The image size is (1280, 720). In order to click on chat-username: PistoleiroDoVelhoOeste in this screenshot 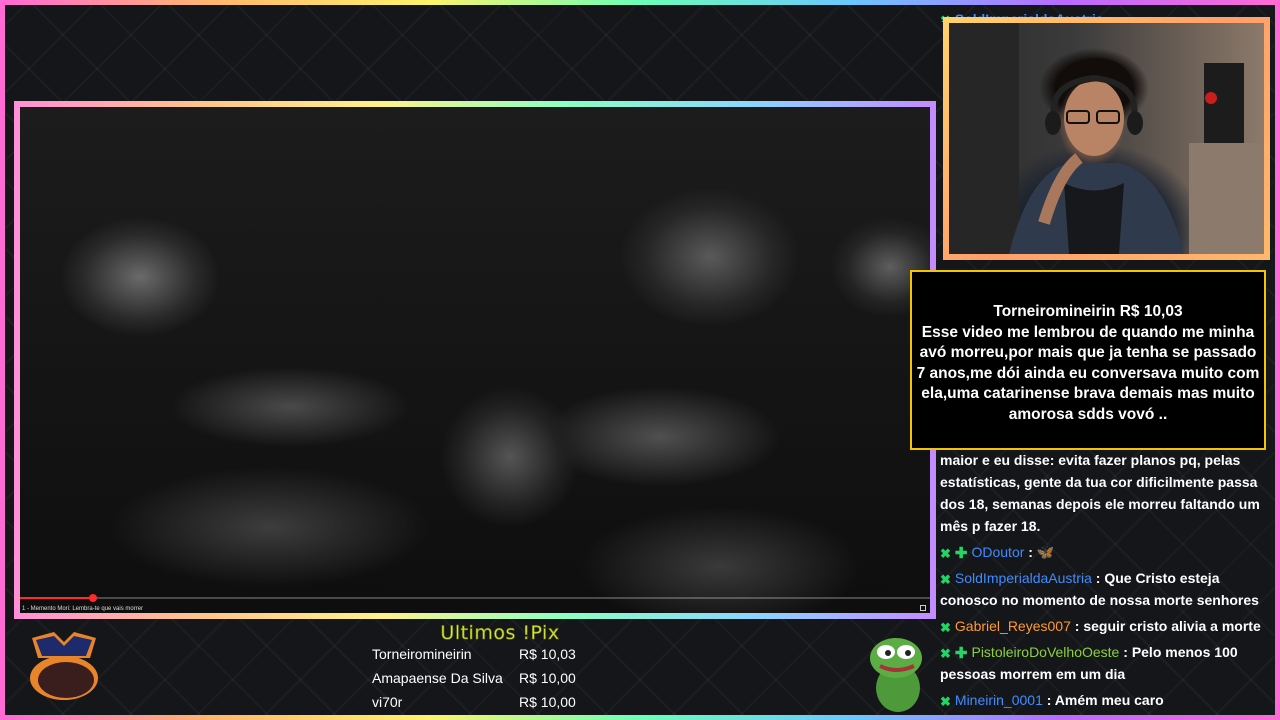, I will do `click(1045, 652)`.